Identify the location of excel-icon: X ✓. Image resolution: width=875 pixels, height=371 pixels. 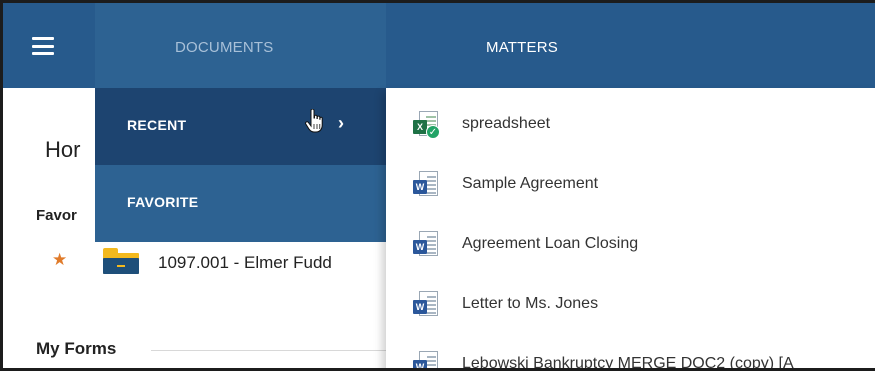
(426, 125).